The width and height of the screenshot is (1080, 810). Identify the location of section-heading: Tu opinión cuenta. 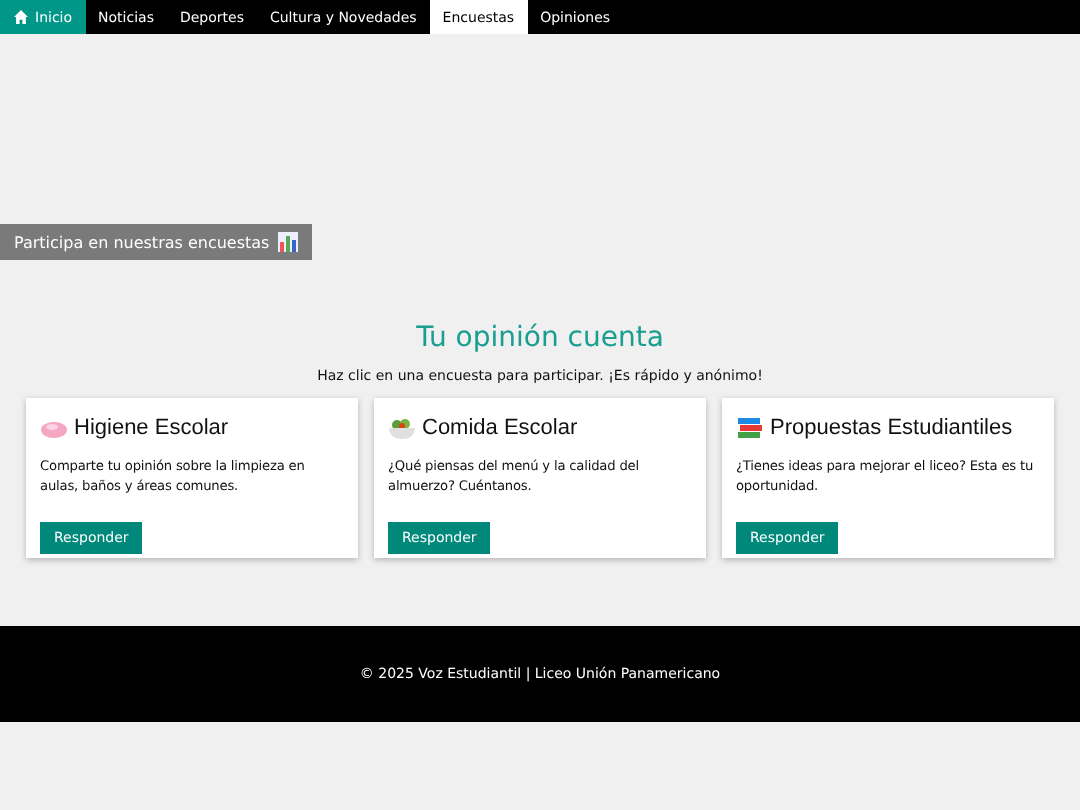
(540, 340).